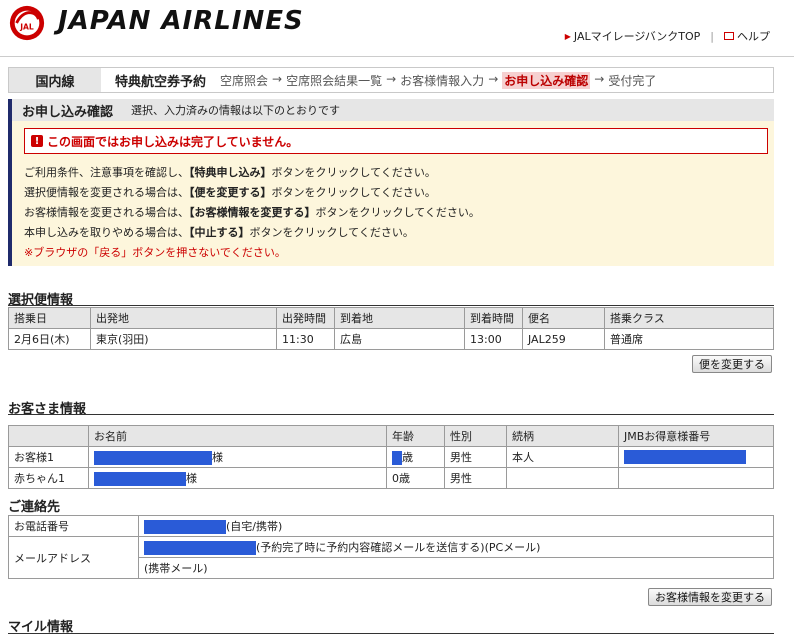 The width and height of the screenshot is (794, 640). I want to click on passenger-age: 0歳, so click(415, 478).